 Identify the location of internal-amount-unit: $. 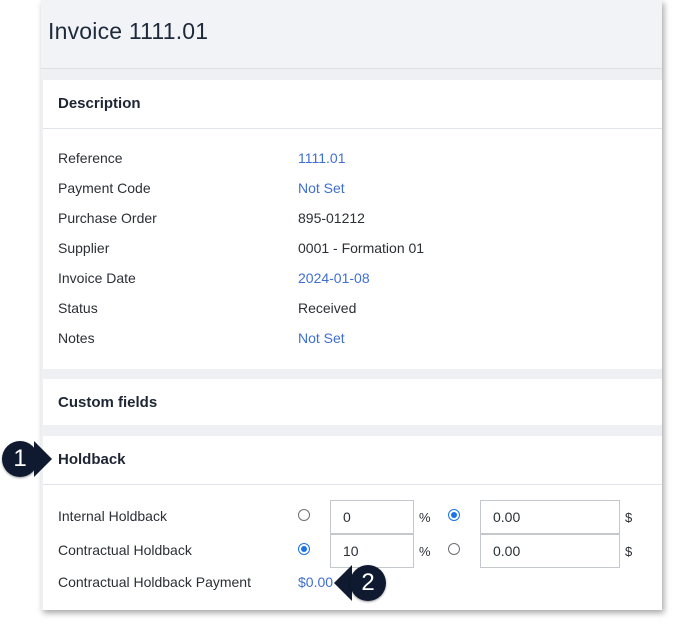
(629, 517).